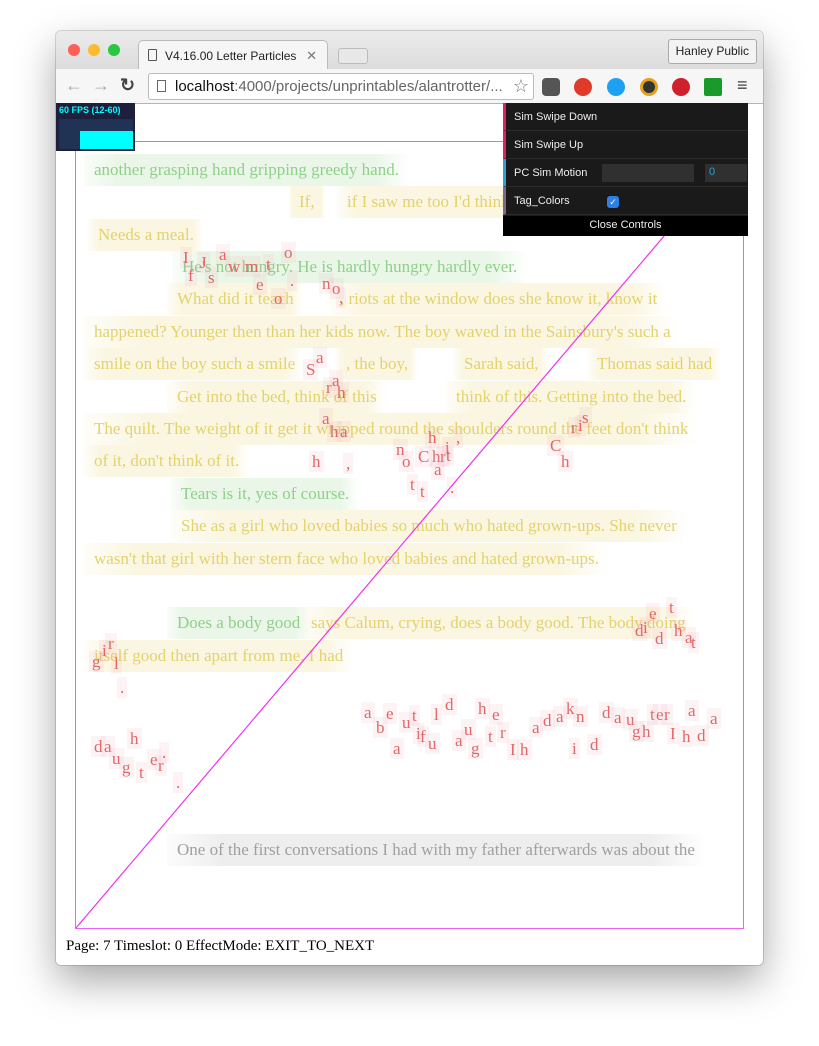  I want to click on text-line: If,, so click(307, 202).